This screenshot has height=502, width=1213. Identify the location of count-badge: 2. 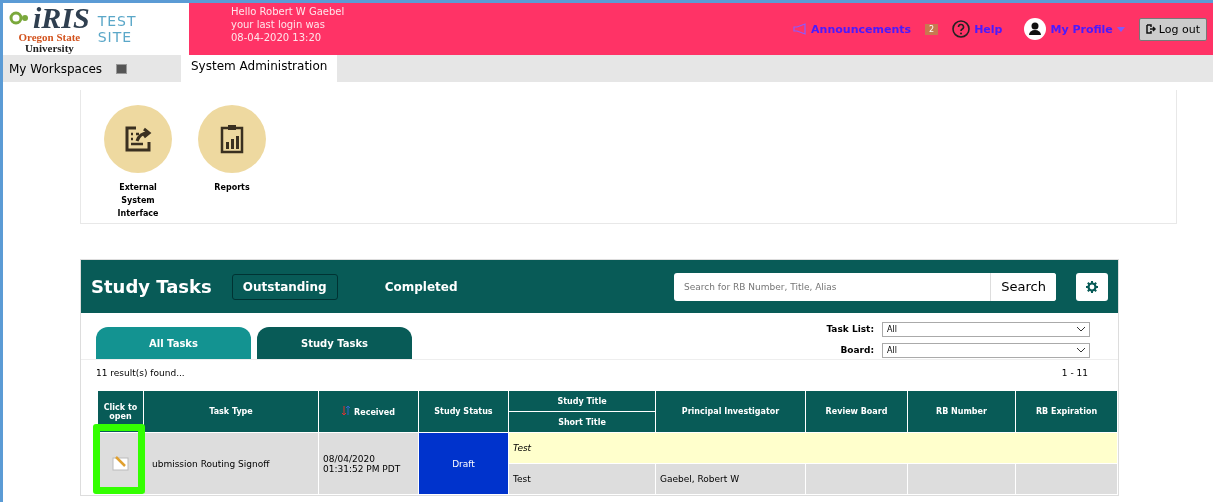
(932, 29).